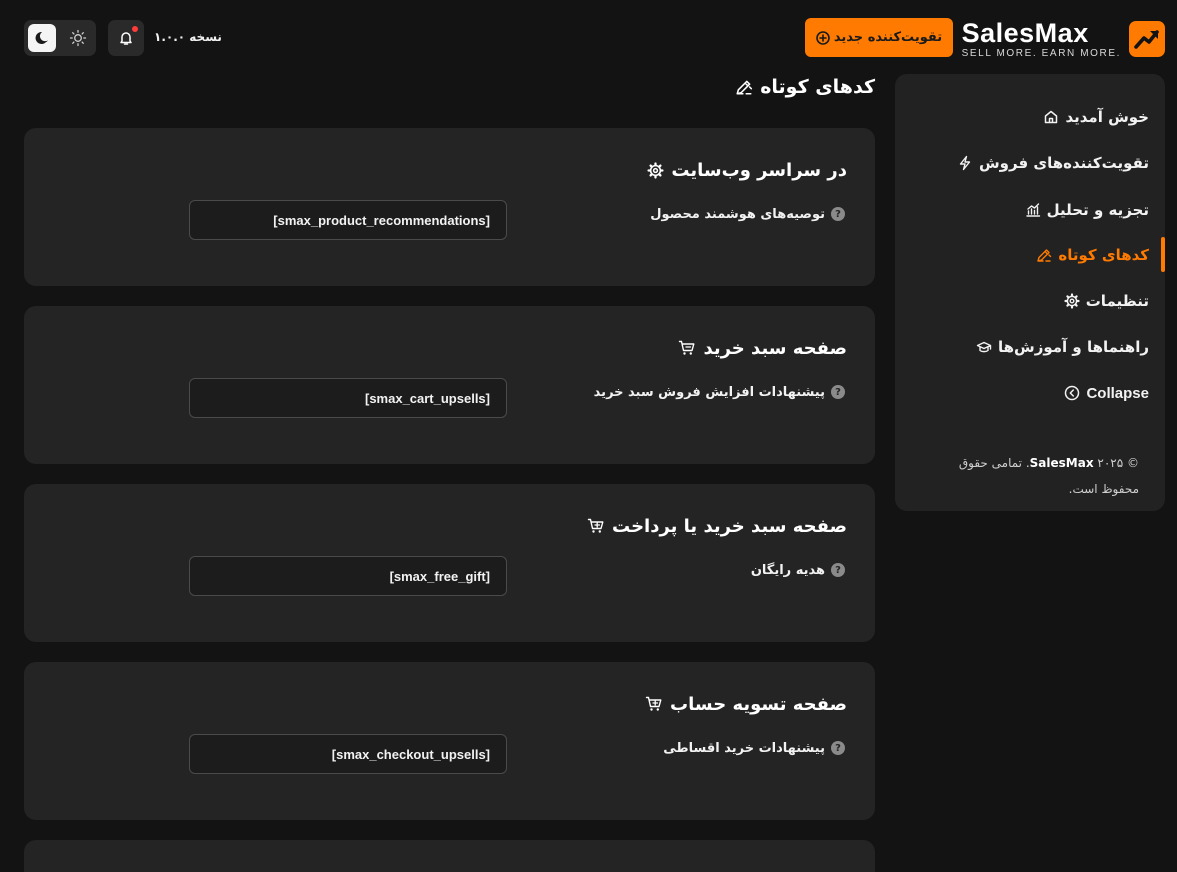 This screenshot has width=1177, height=872. I want to click on section-title: صفحه سبد خرید, so click(762, 348).